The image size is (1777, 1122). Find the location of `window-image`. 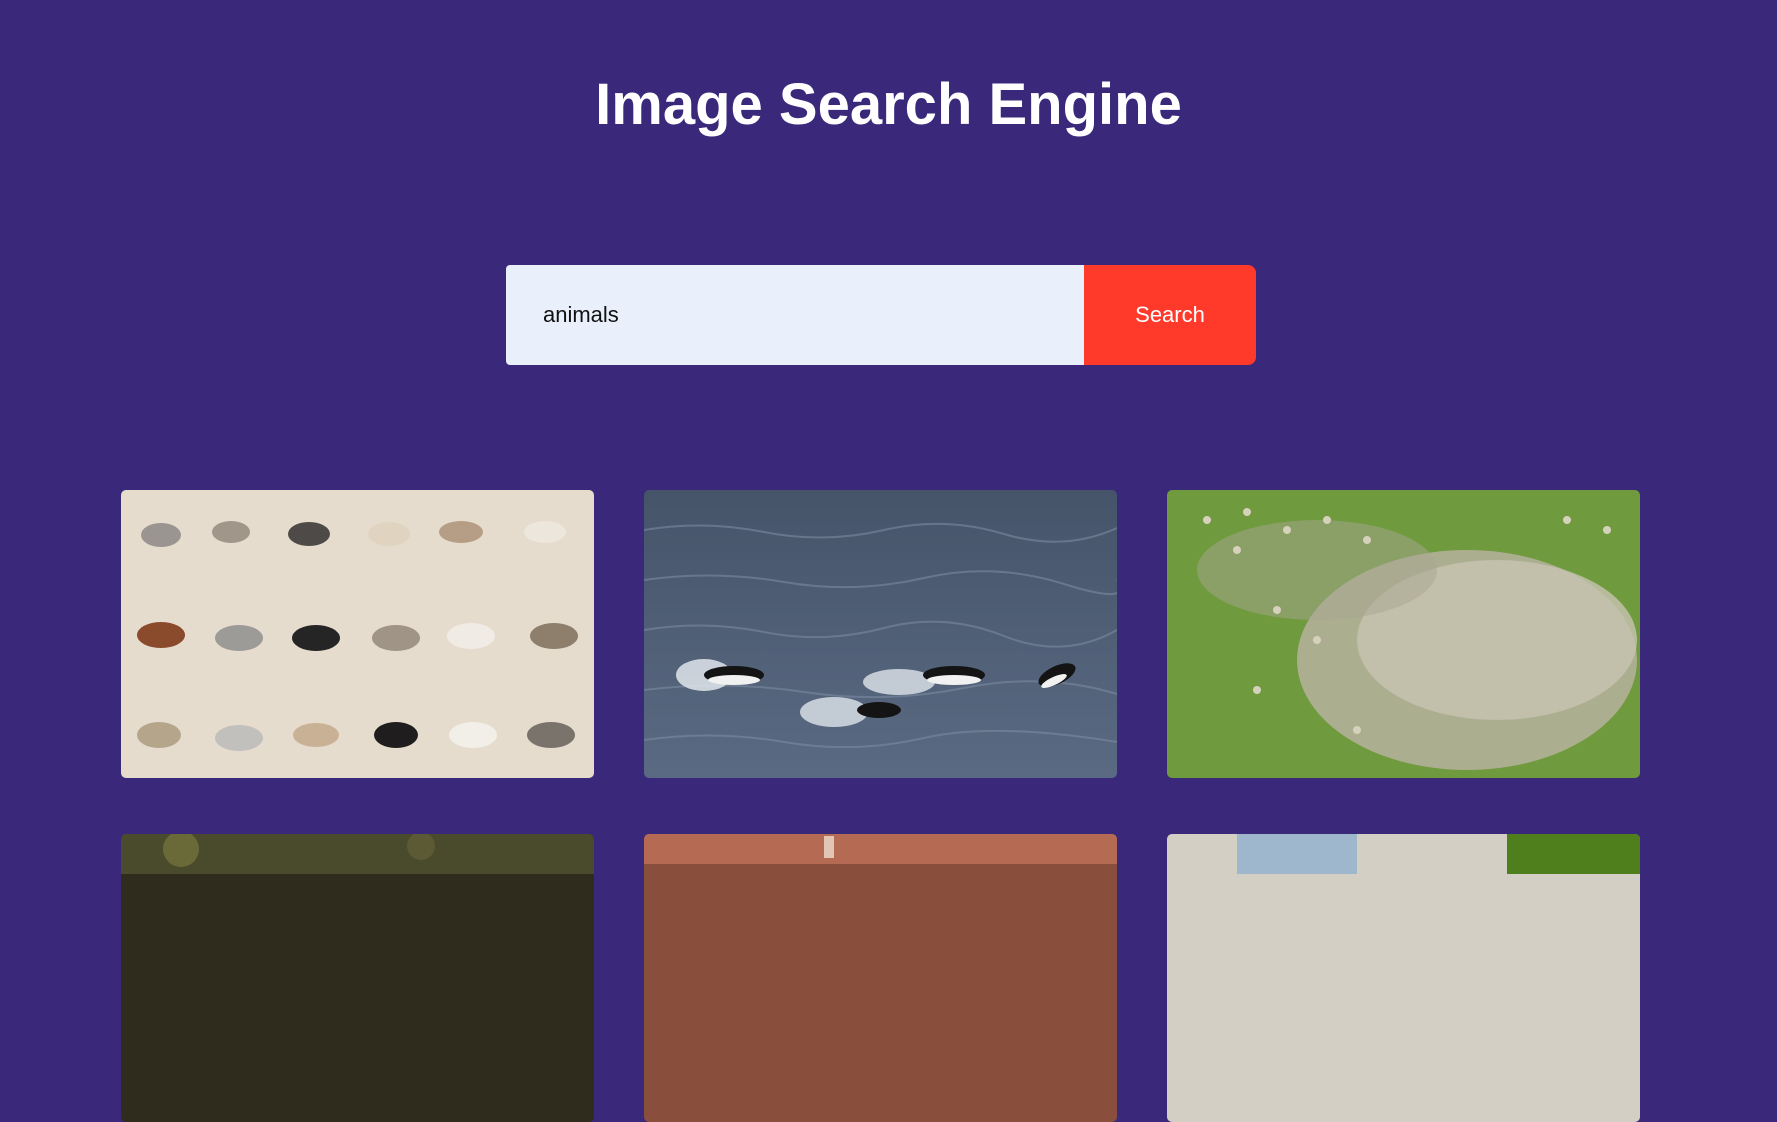

window-image is located at coordinates (1403, 978).